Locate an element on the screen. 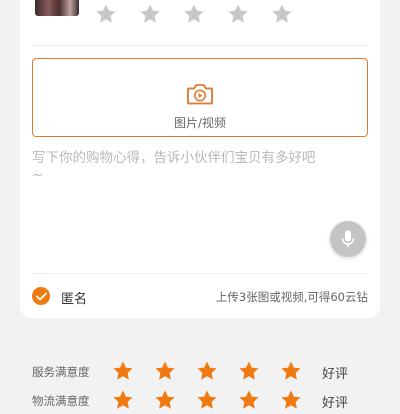  reward-hint: 上传3张图或视频,可得60云钻 is located at coordinates (291, 297).